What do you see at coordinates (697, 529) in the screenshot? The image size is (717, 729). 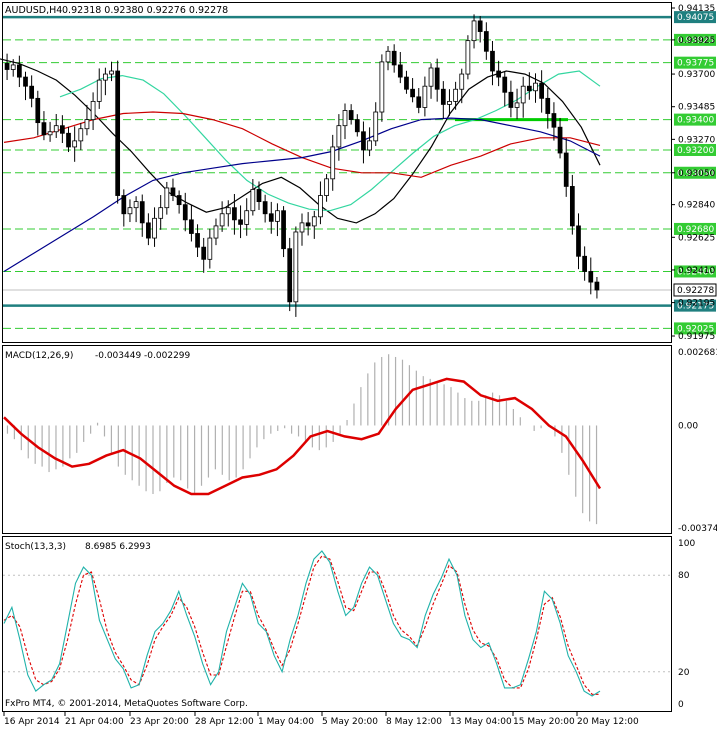 I see `macd-axis-label: -0.003741` at bounding box center [697, 529].